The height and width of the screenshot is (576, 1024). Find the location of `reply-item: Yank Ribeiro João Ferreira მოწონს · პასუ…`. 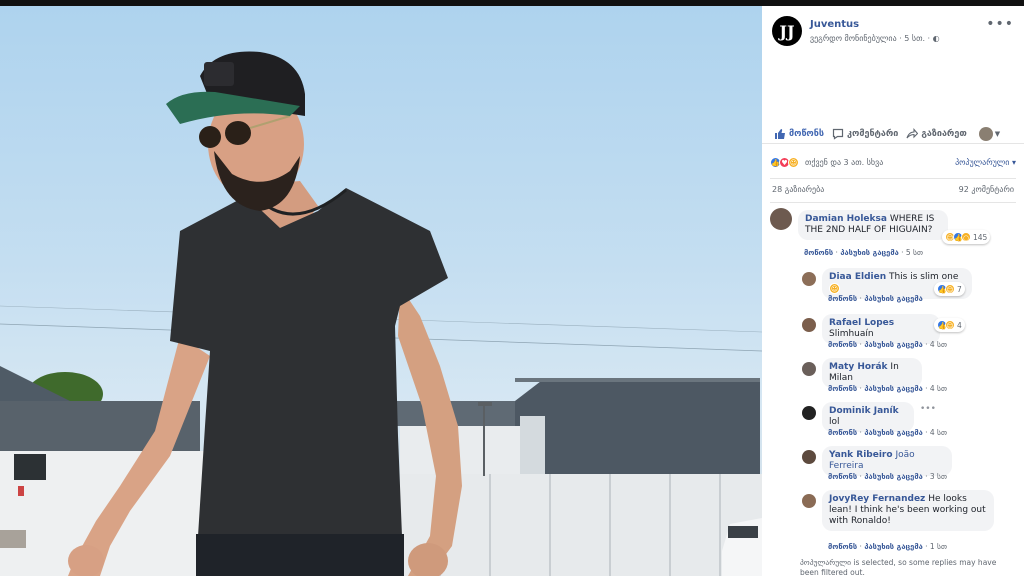

reply-item: Yank Ribeiro João Ferreira მოწონს · პასუ… is located at coordinates (910, 465).